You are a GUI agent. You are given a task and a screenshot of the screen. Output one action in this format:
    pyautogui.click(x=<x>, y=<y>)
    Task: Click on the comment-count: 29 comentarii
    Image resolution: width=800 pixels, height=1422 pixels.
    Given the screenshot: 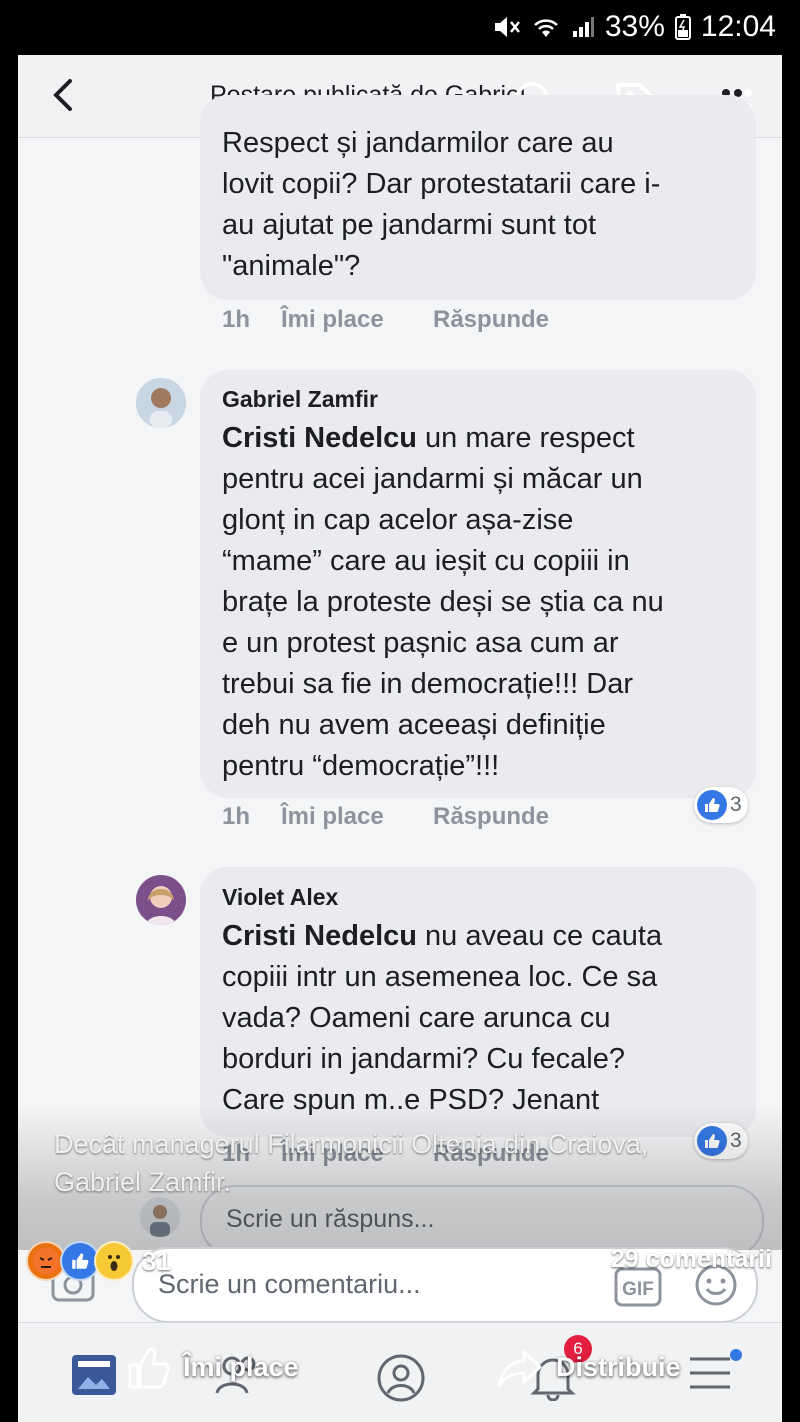 What is the action you would take?
    pyautogui.click(x=691, y=1259)
    